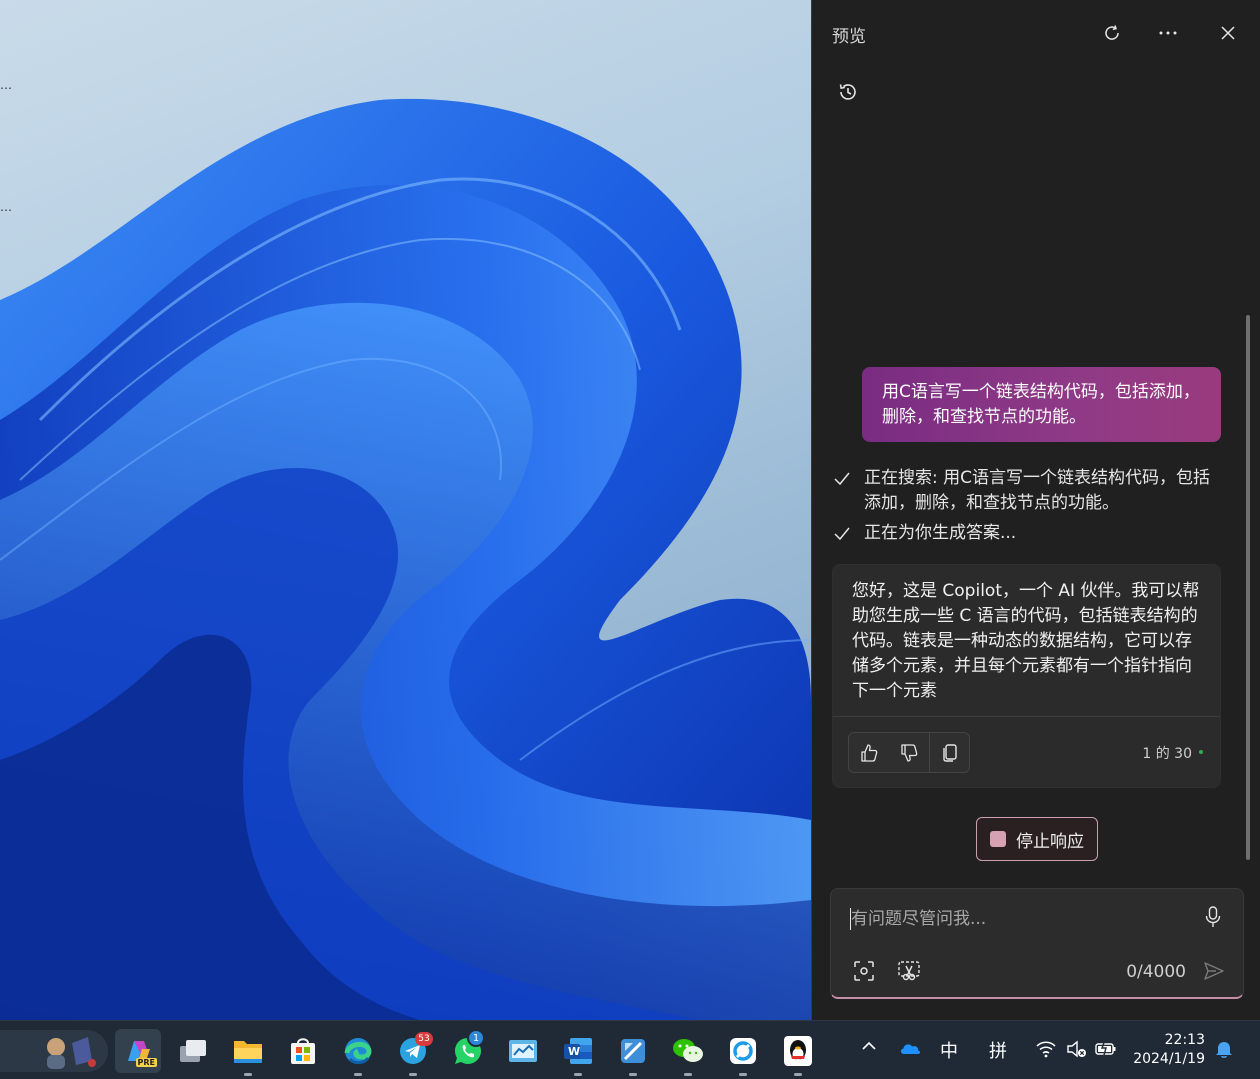  What do you see at coordinates (476, 1038) in the screenshot?
I see `notification-badge: 1` at bounding box center [476, 1038].